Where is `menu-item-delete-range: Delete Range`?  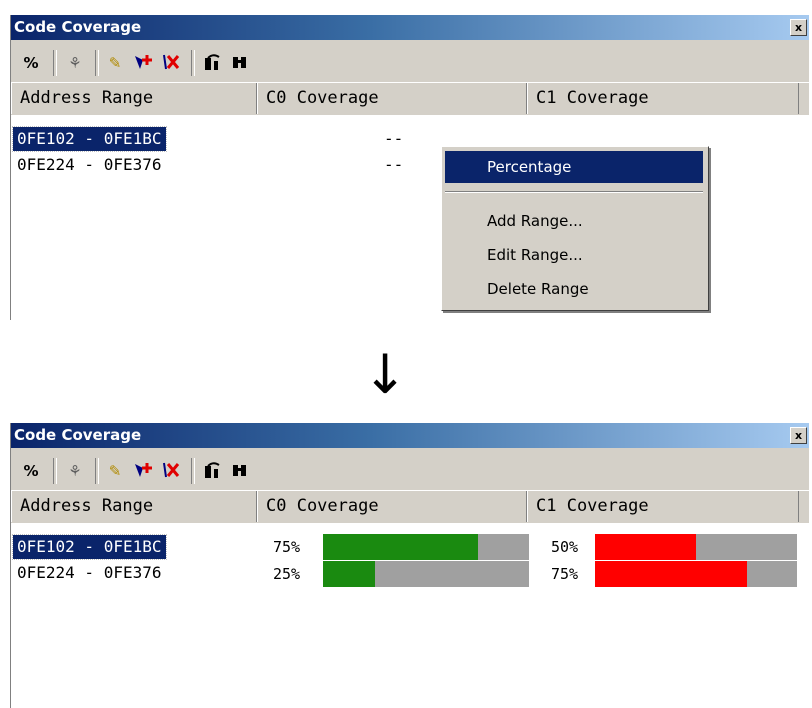
menu-item-delete-range: Delete Range is located at coordinates (574, 289).